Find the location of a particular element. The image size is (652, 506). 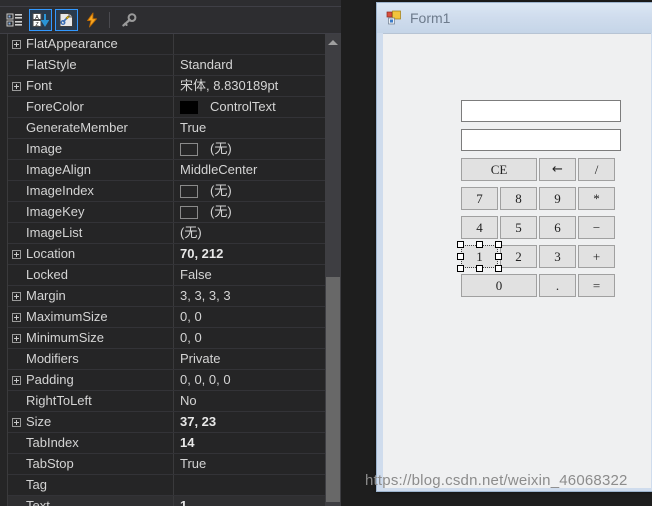

property-row: RightToLeft No is located at coordinates (170, 401).